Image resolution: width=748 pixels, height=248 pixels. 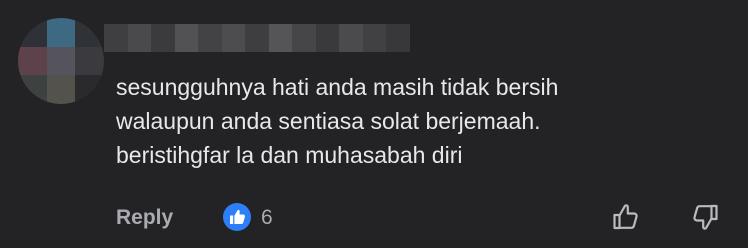 I want to click on thumbs-up-outline-icon, so click(x=626, y=217).